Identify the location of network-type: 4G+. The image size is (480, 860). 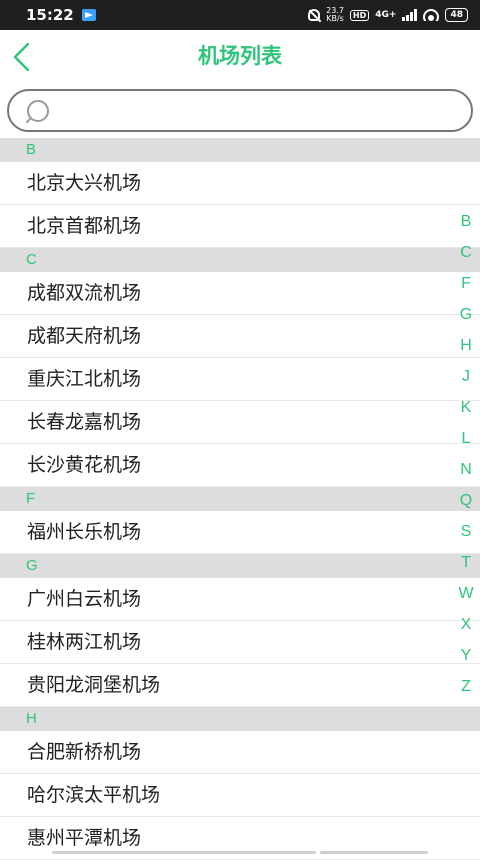
(386, 15).